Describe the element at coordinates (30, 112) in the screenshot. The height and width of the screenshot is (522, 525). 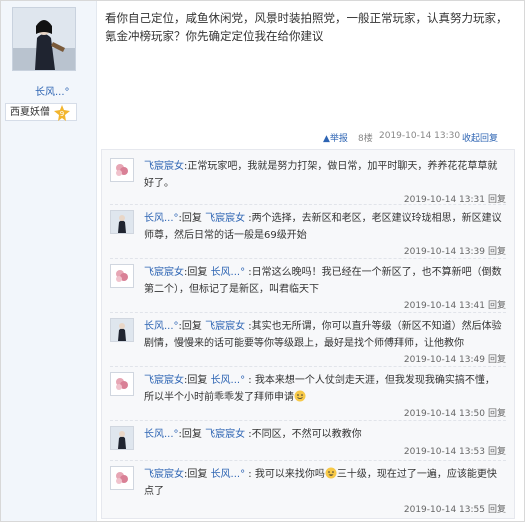
I see `badge-label: 西夏妖僧` at that location.